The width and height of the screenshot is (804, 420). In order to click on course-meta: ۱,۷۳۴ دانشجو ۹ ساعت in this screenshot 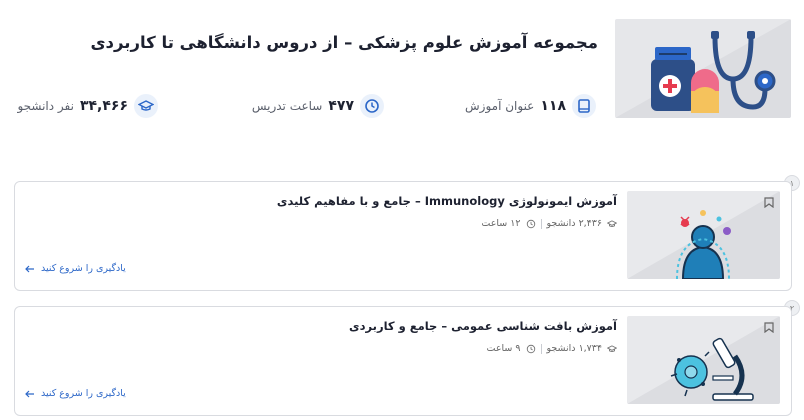, I will do `click(552, 348)`.